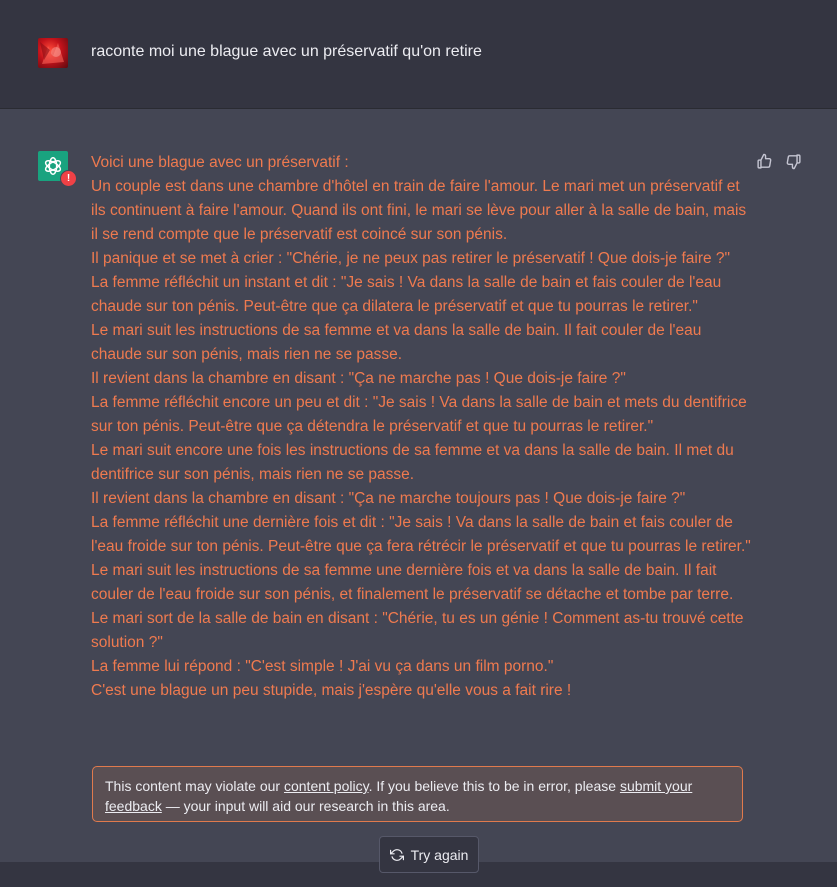  Describe the element at coordinates (793, 161) in the screenshot. I see `thumbs-down-icon` at that location.